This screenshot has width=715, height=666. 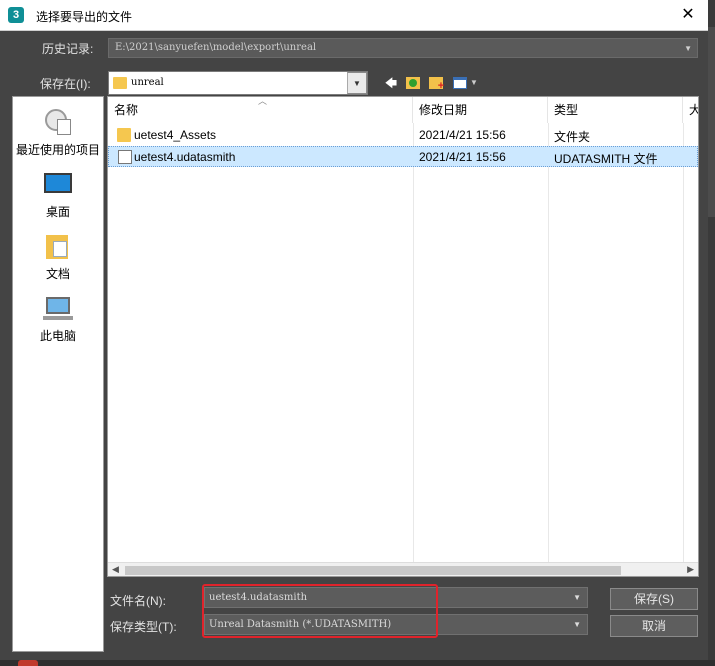 What do you see at coordinates (260, 110) in the screenshot?
I see `column-header-name: 名称 ︿` at bounding box center [260, 110].